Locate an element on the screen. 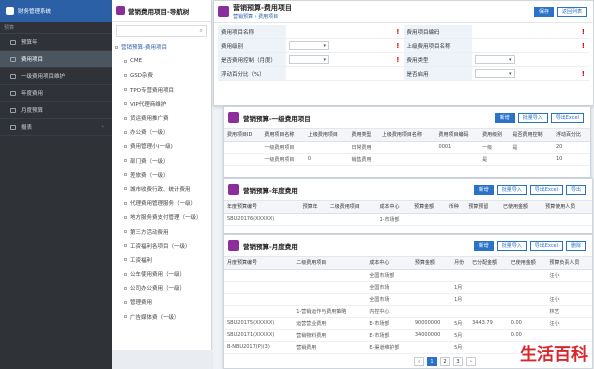  column-header: 月度预算编号 is located at coordinates (259, 263).